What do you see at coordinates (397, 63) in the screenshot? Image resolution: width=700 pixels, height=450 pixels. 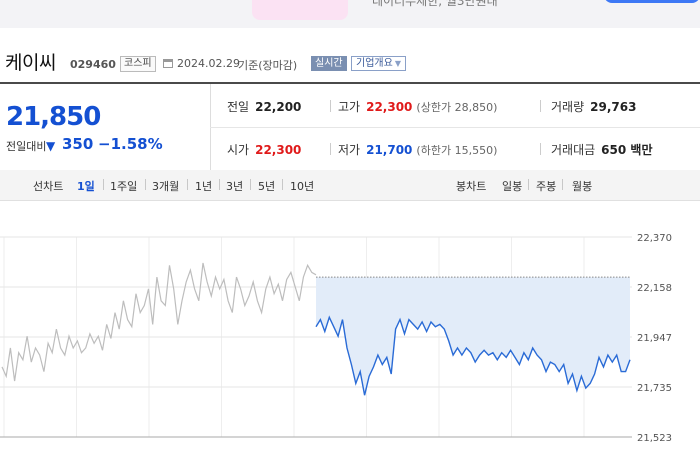 I see `chevron-down-icon: ▼` at bounding box center [397, 63].